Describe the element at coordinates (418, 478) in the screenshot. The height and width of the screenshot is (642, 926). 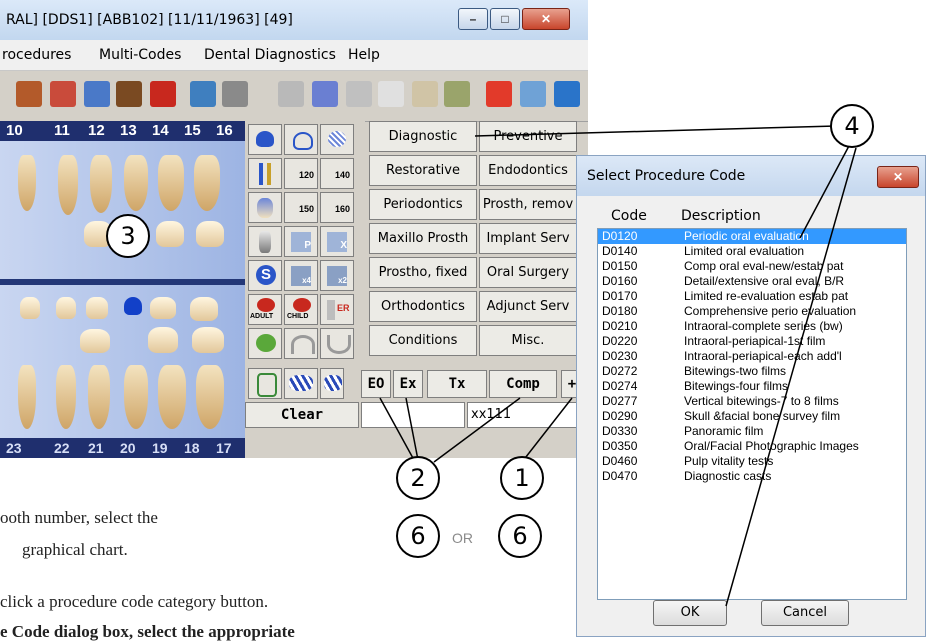
I see `callout-2: 2` at that location.